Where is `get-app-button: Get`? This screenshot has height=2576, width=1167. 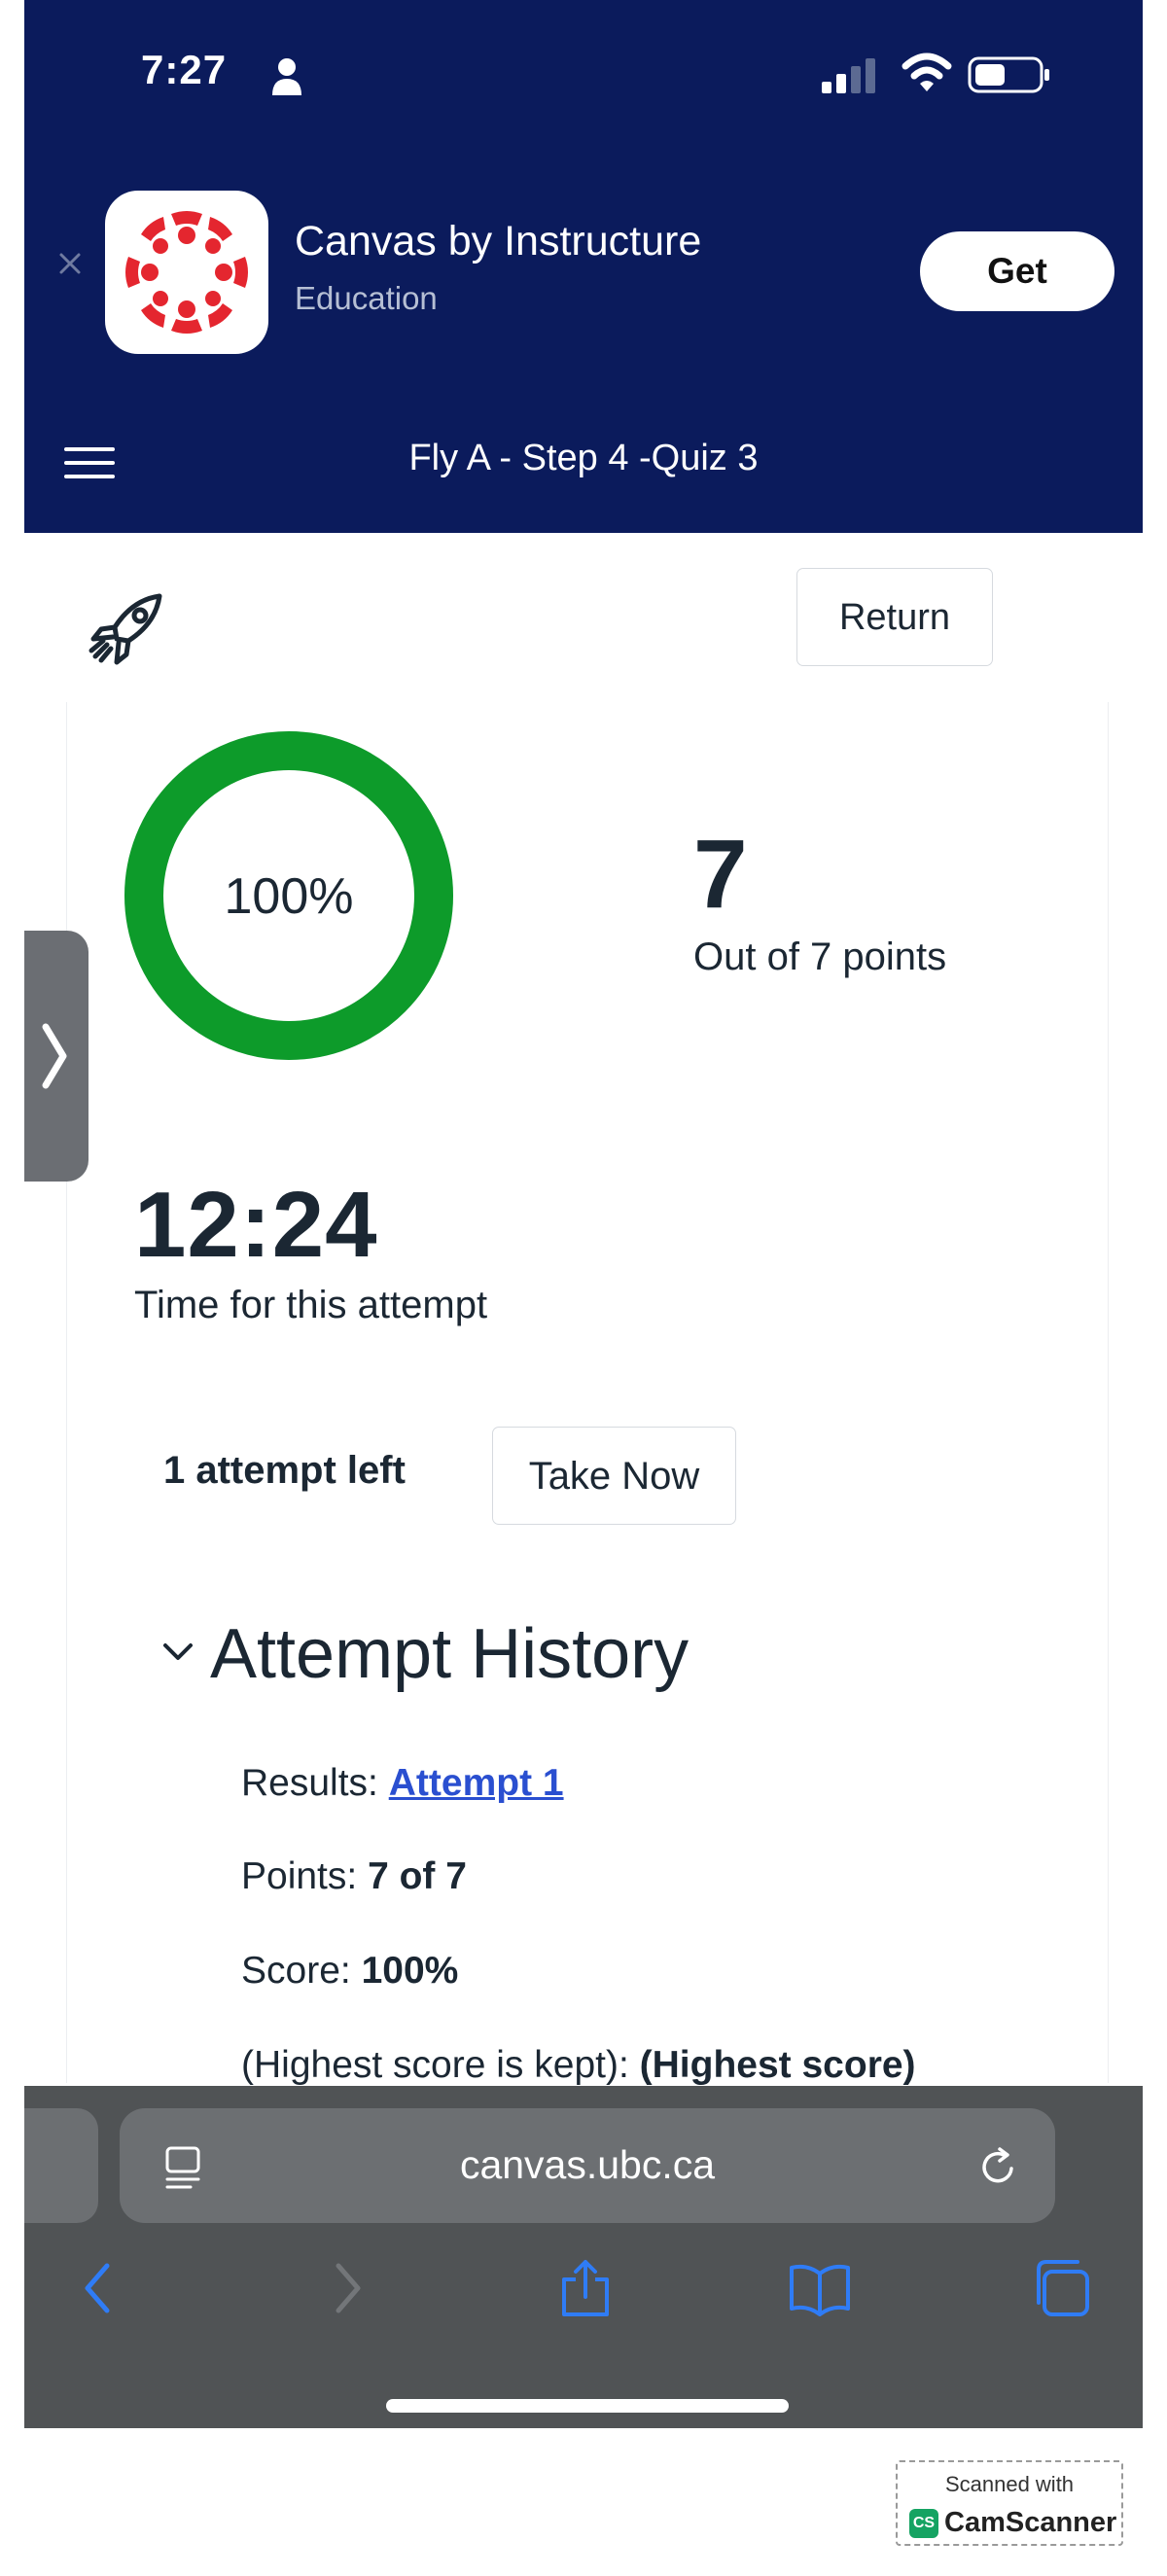 get-app-button: Get is located at coordinates (1017, 271).